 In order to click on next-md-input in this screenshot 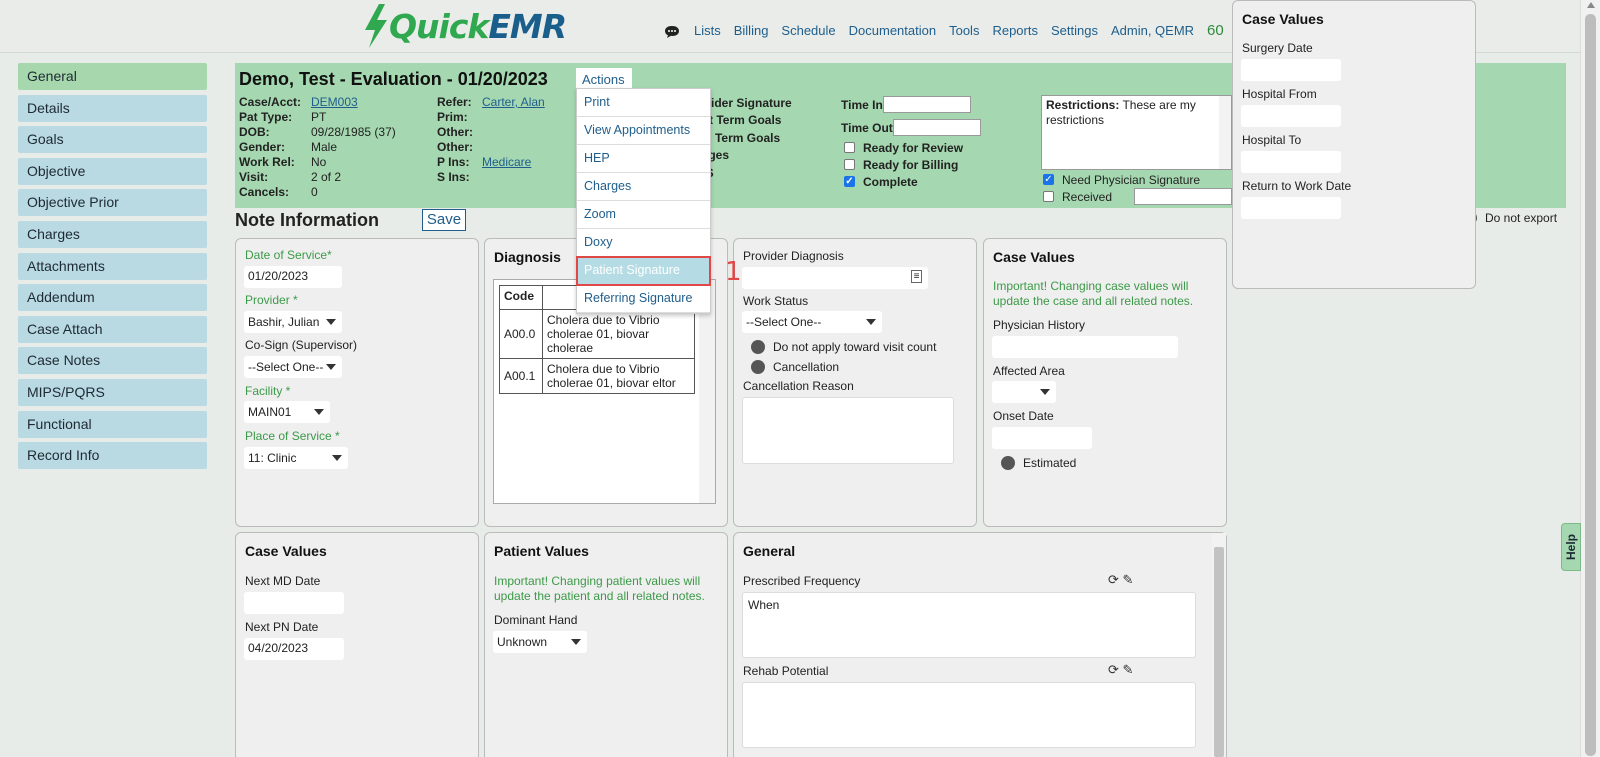, I will do `click(294, 603)`.